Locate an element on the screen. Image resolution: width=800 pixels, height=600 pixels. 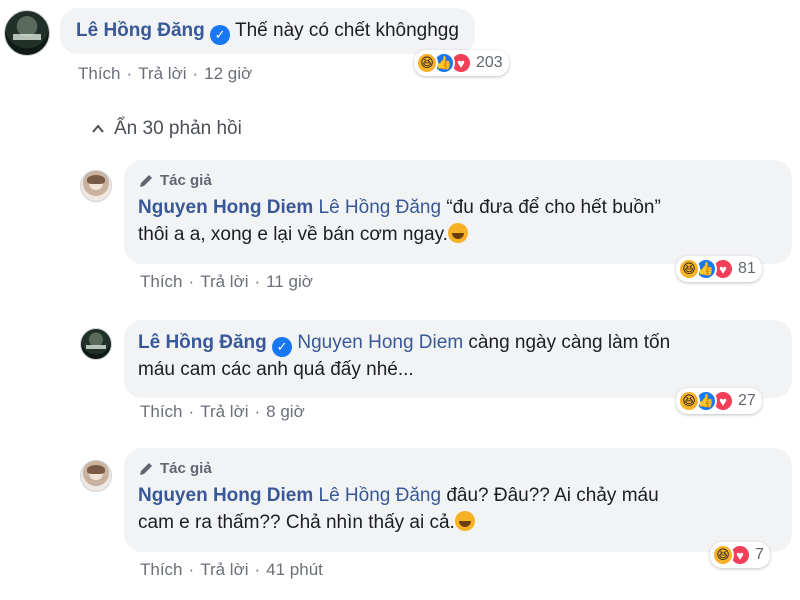
comment-timestamp: 12 giờ is located at coordinates (228, 74).